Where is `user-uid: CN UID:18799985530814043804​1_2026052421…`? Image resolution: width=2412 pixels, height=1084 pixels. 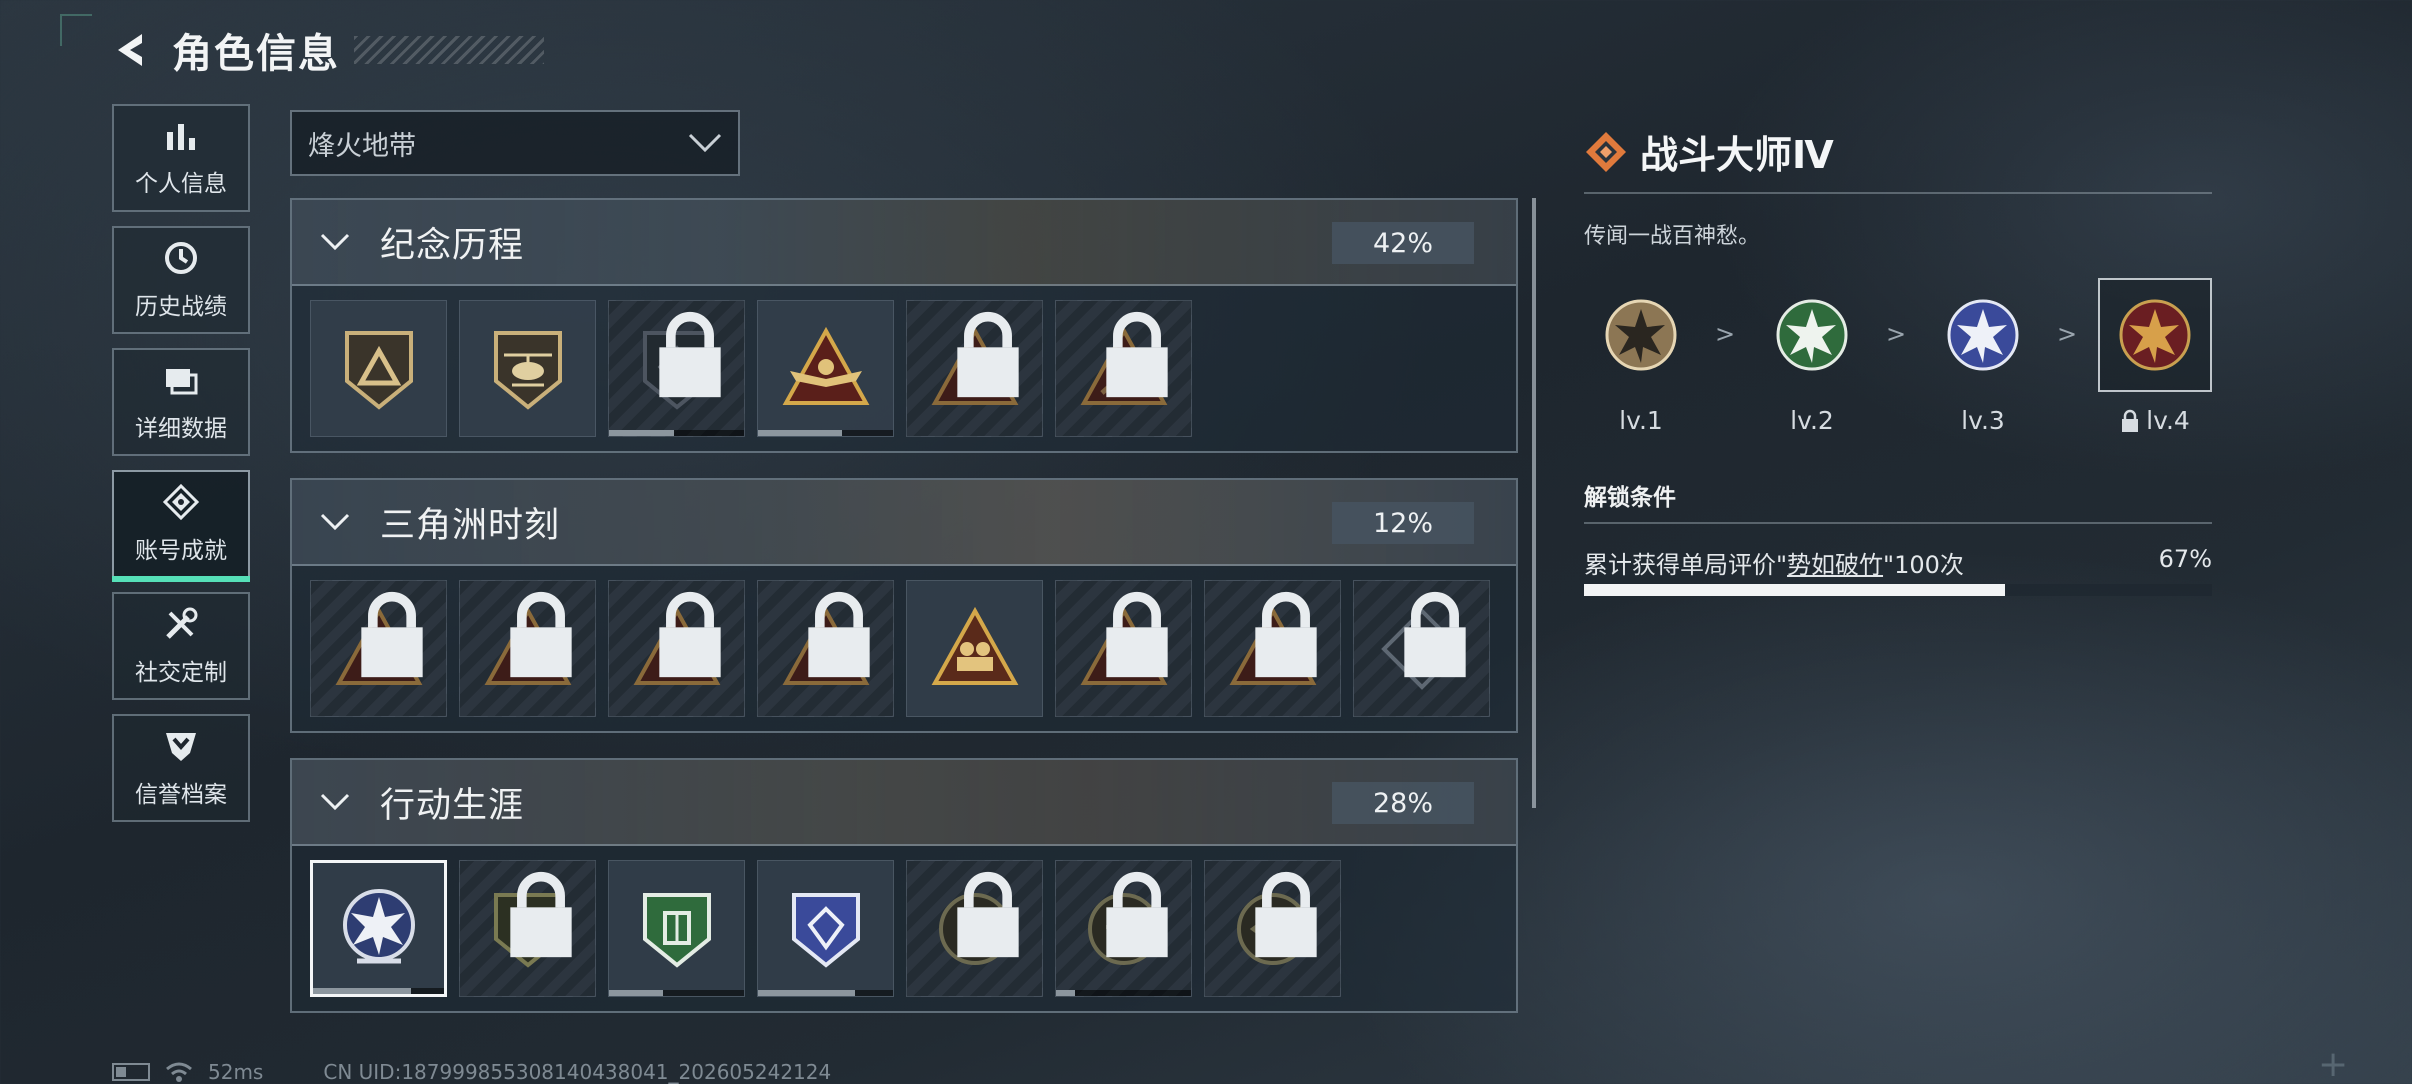
user-uid: CN UID:18799985530814043804​1_2026052421… is located at coordinates (577, 1072).